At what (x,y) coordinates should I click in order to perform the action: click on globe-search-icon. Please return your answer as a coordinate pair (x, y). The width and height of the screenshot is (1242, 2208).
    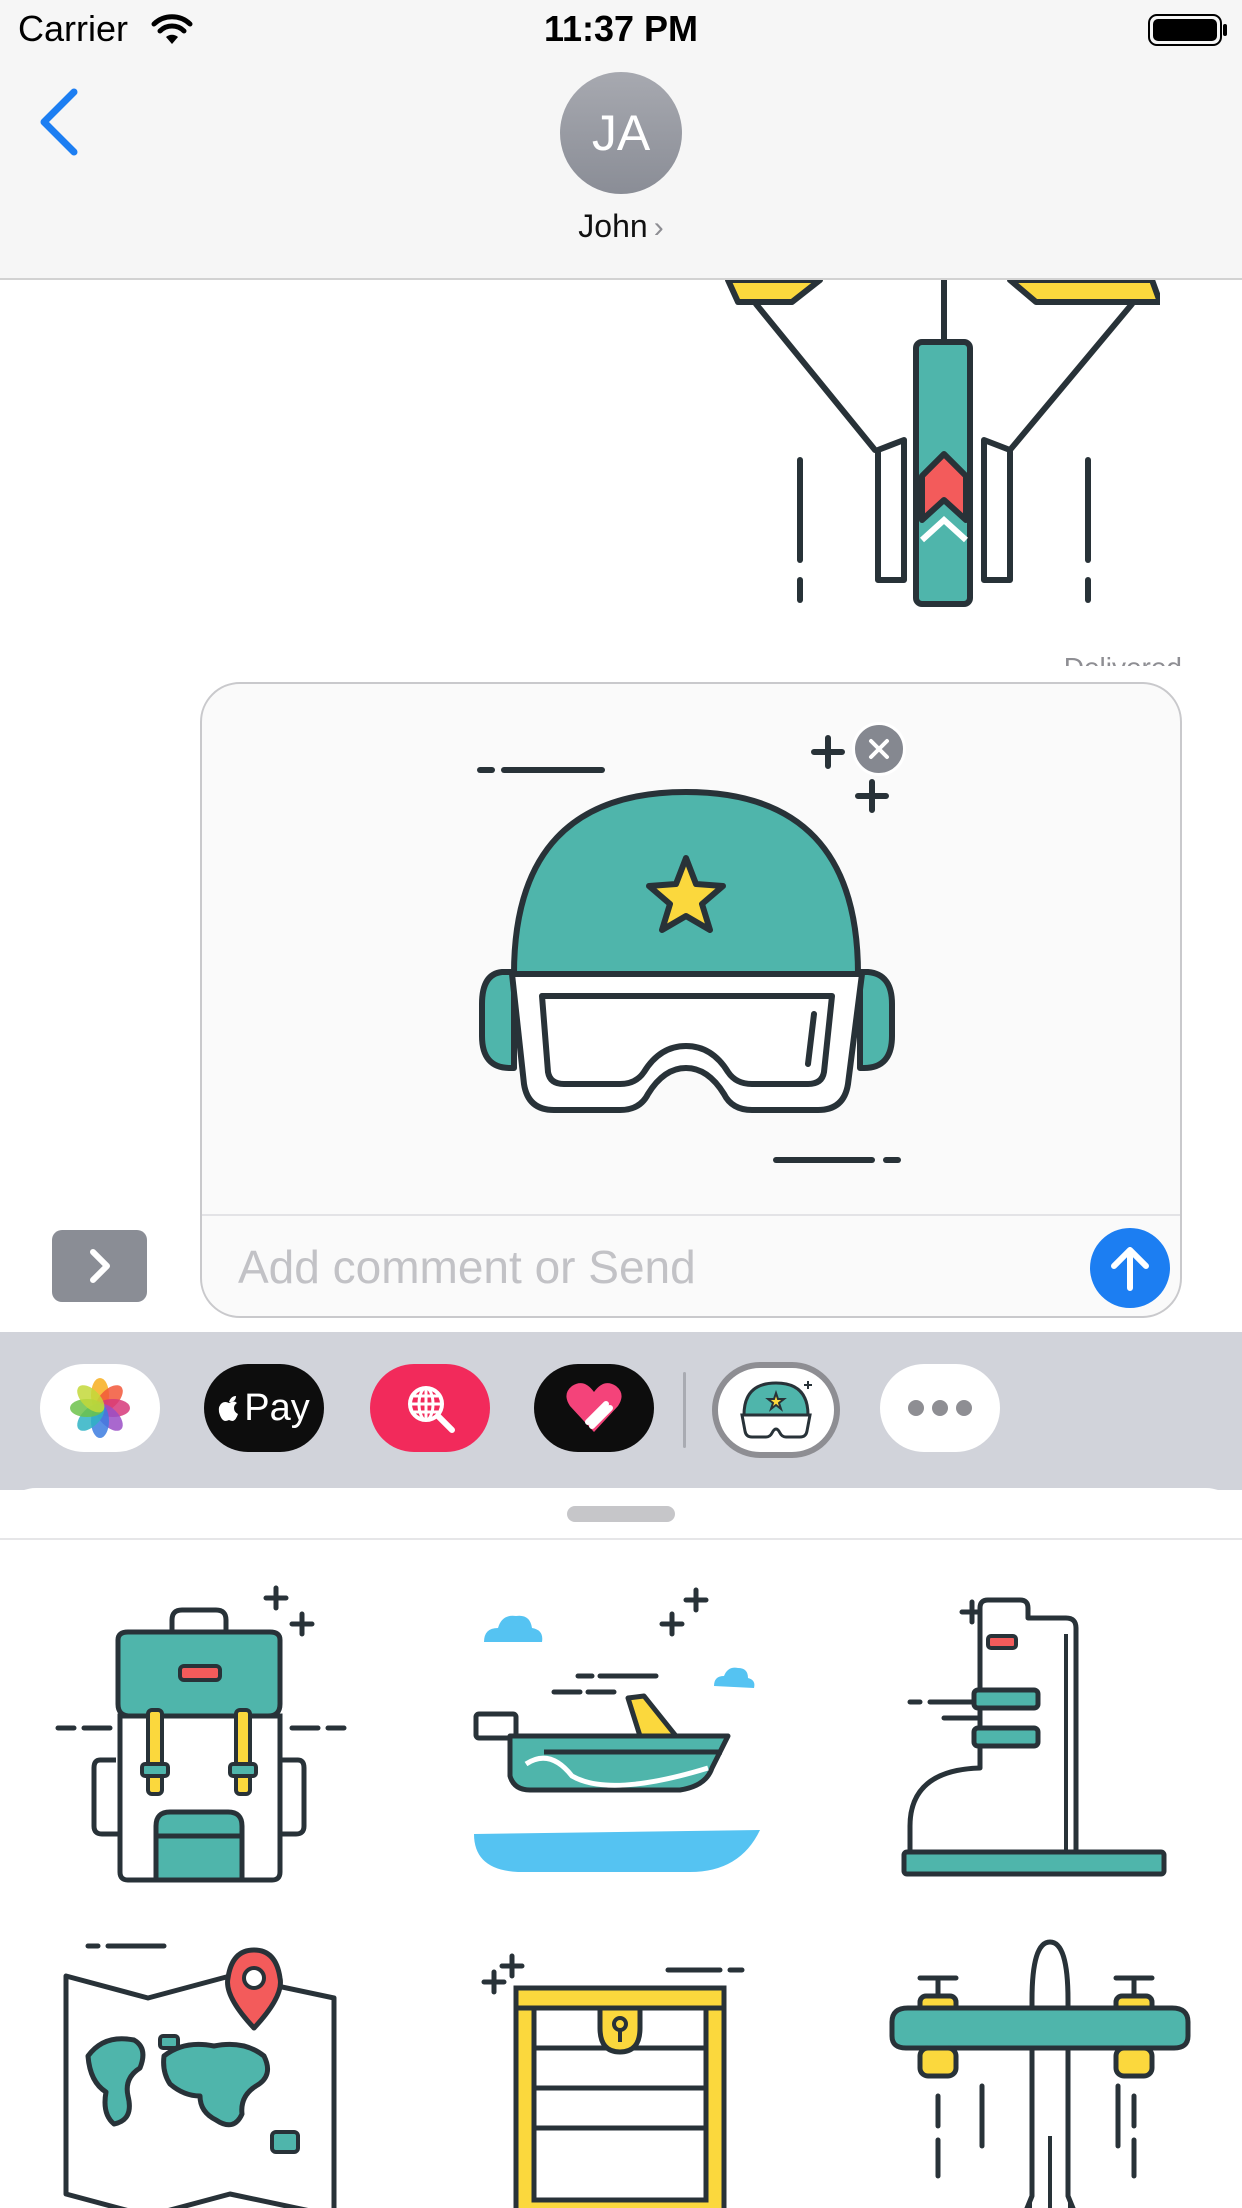
    Looking at the image, I should click on (431, 1409).